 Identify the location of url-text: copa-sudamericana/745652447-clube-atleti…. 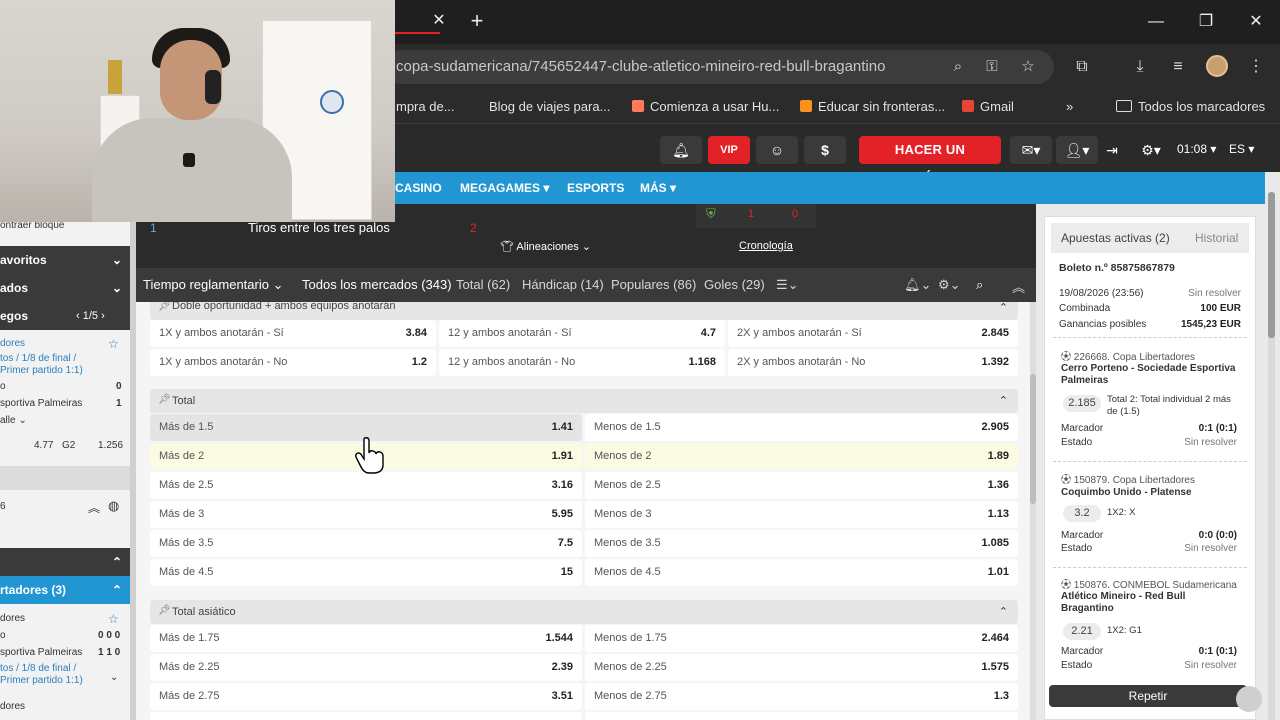
(640, 66).